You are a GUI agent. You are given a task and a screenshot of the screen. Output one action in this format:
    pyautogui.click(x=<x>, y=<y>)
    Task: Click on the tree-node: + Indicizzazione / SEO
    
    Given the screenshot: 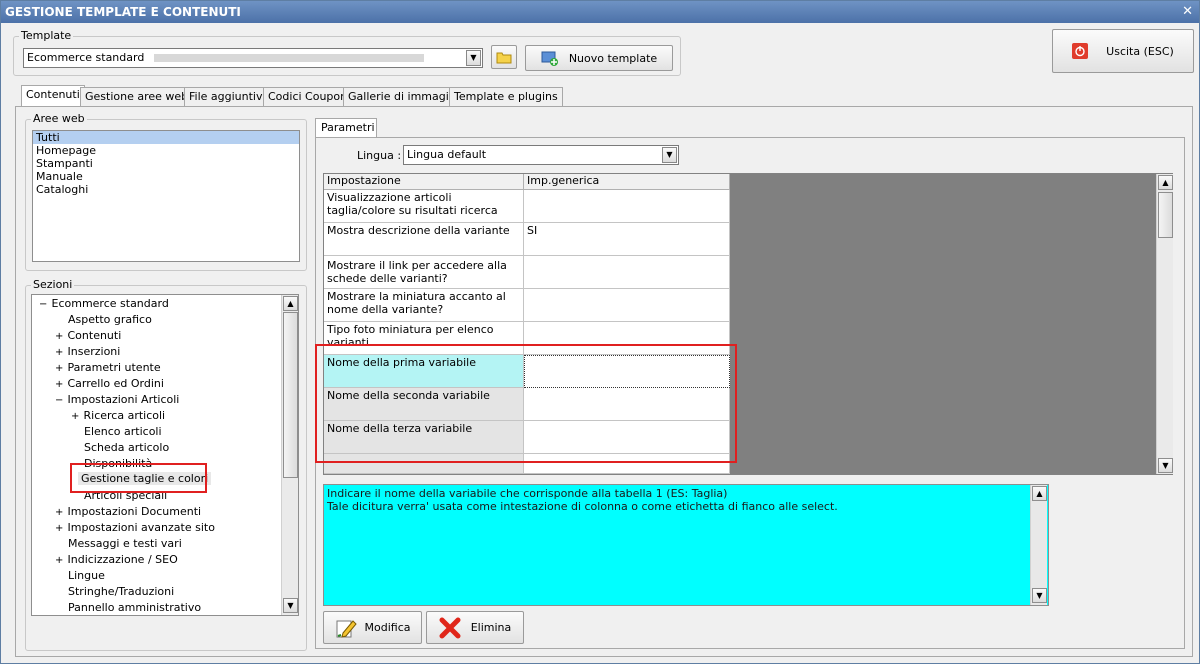 What is the action you would take?
    pyautogui.click(x=115, y=559)
    